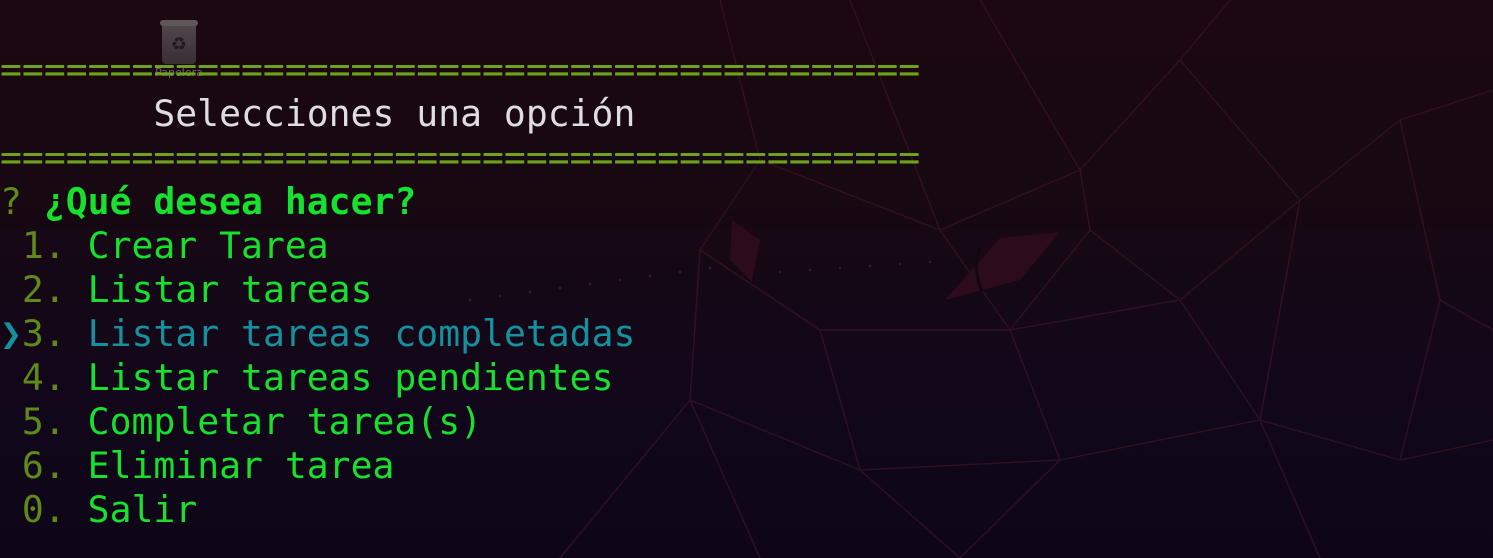 The height and width of the screenshot is (558, 1493). I want to click on menu-option: 2. Listar tareas, so click(746, 290).